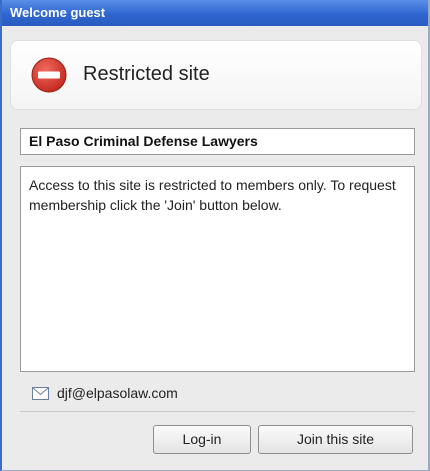 This screenshot has height=471, width=430. I want to click on page-title: Restricted site, so click(146, 74).